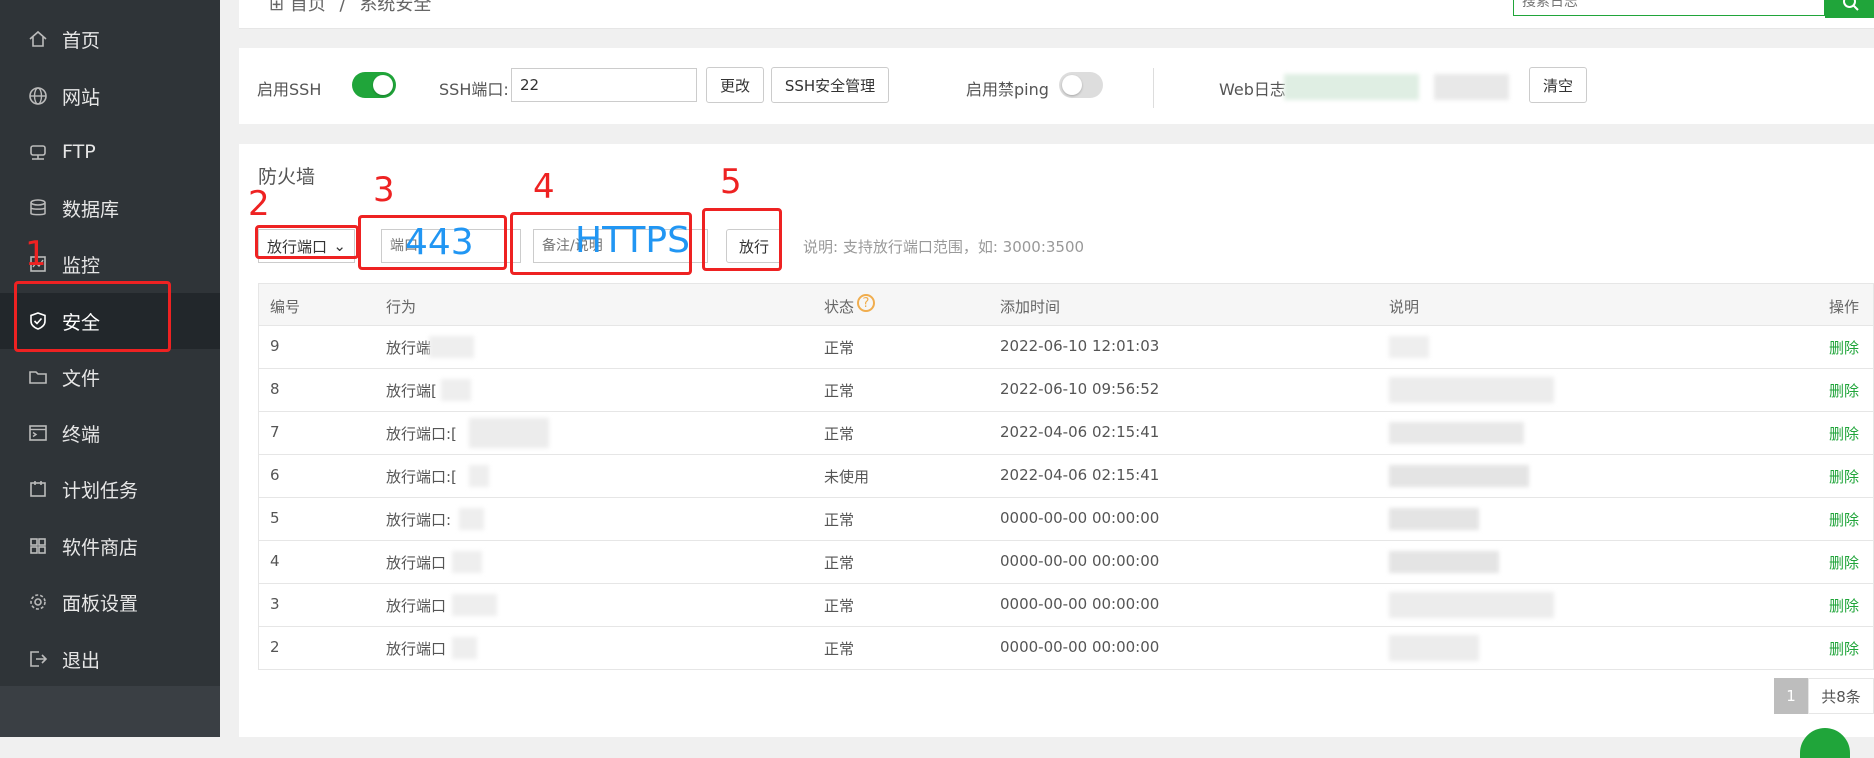  Describe the element at coordinates (110, 711) in the screenshot. I see `sidebar-footer` at that location.